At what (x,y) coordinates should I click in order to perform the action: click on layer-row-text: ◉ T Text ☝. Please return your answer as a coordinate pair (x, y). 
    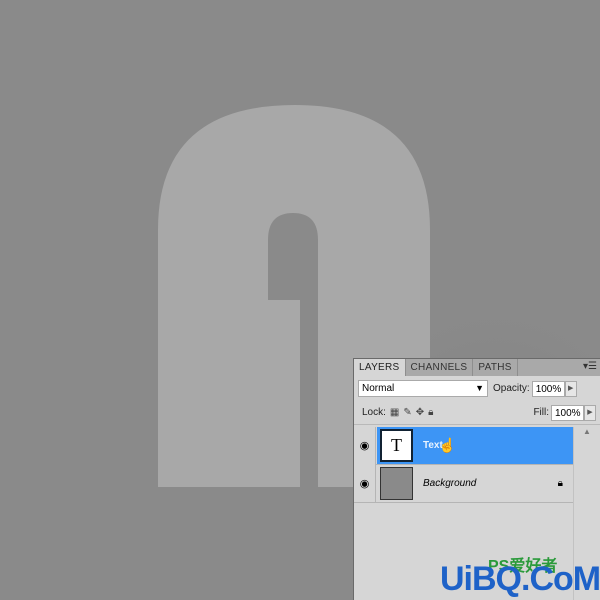
    Looking at the image, I should click on (463, 445).